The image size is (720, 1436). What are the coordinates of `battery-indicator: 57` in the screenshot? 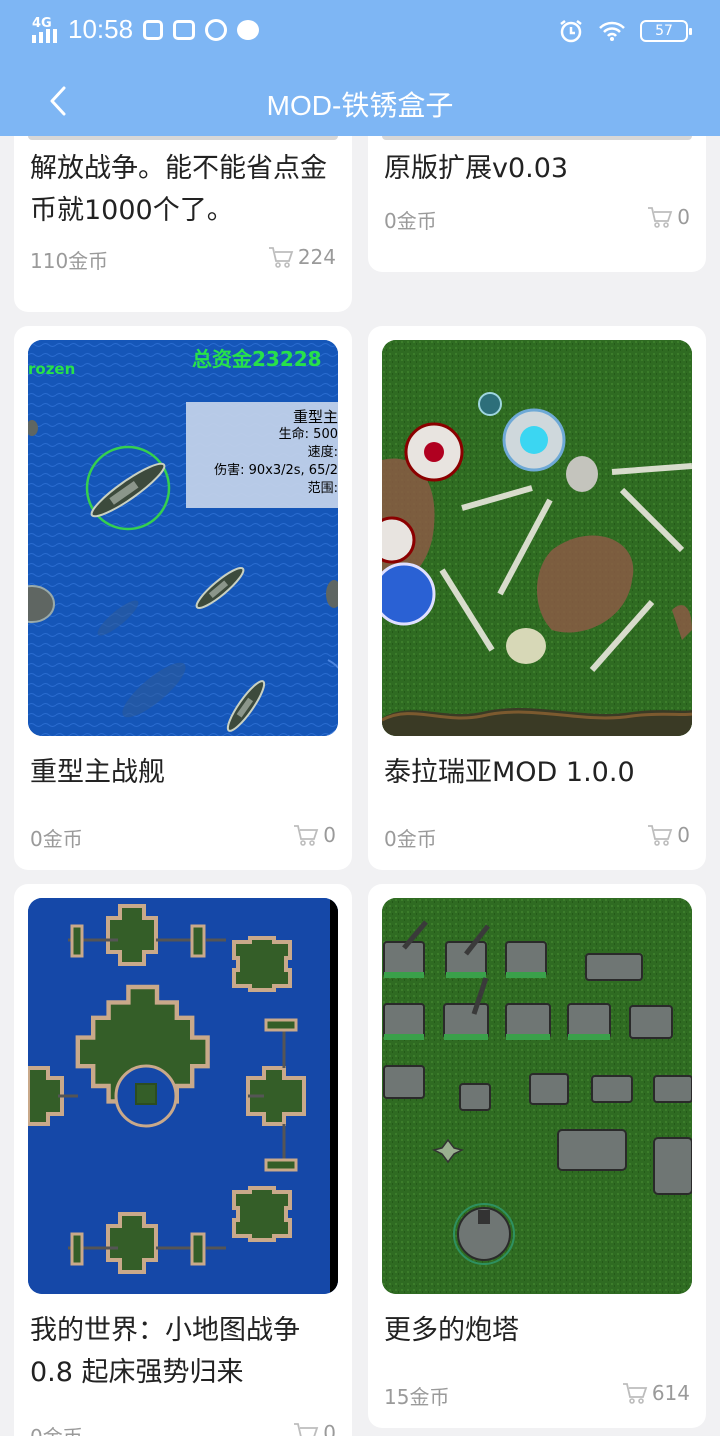 It's located at (666, 31).